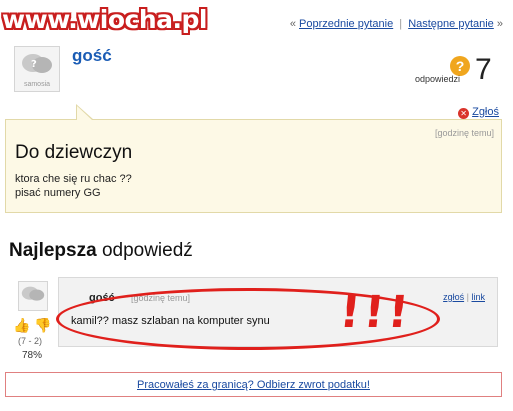 The image size is (513, 411). Describe the element at coordinates (438, 79) in the screenshot. I see `answers-label: odpowiedzi` at that location.